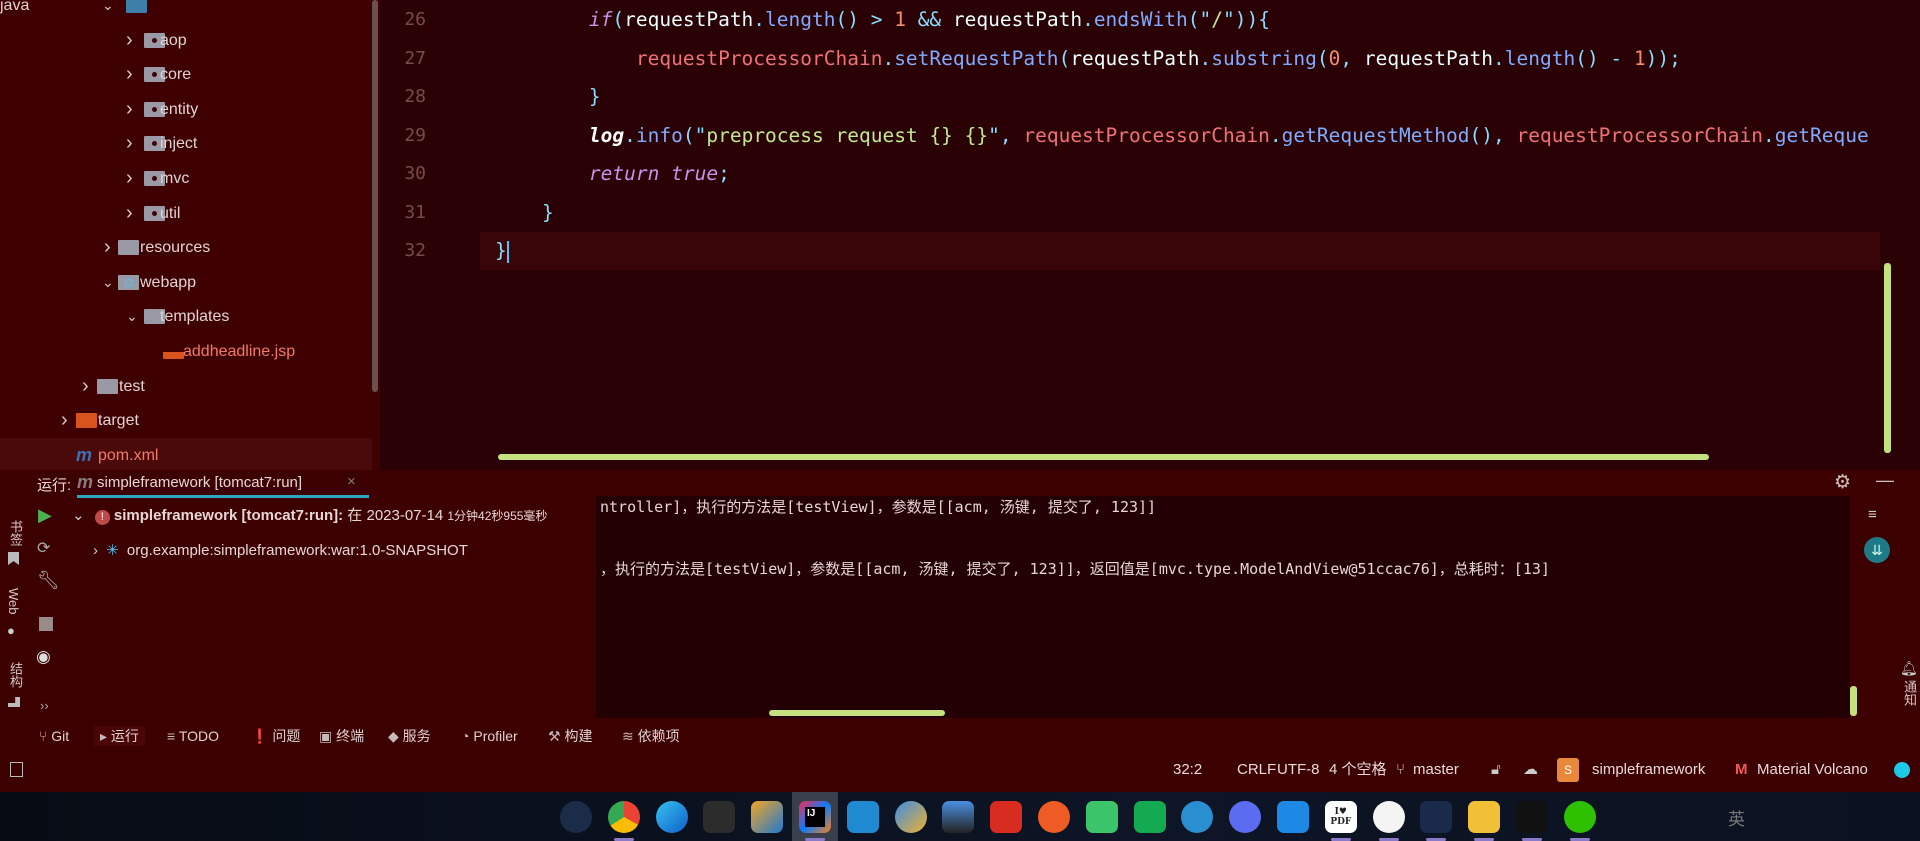 This screenshot has width=1920, height=841. I want to click on taskbar-dots-app-icon, so click(1388, 817).